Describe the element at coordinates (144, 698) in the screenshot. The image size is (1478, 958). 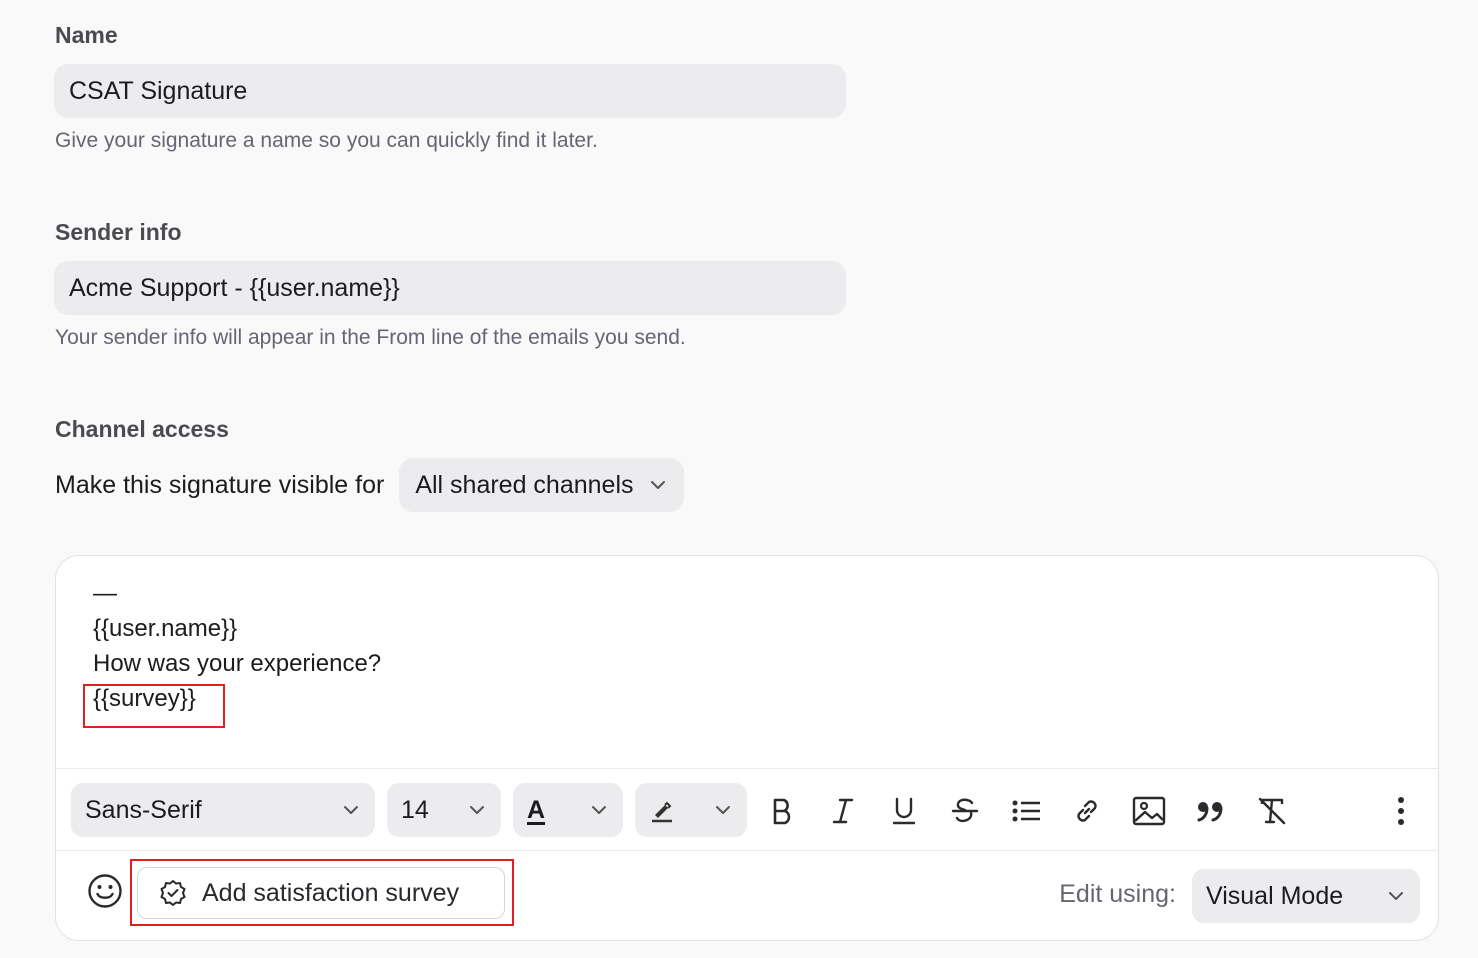
I see `editor-line-survey: {{survey}}` at that location.